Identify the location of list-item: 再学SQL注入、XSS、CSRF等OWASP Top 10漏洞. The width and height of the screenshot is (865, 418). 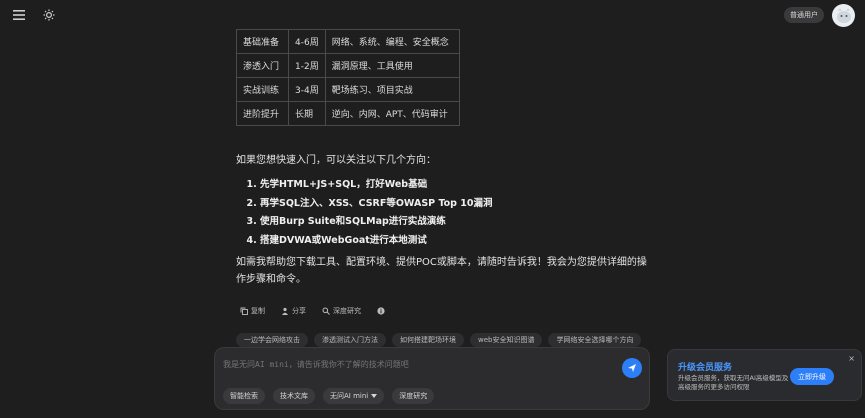
(458, 204).